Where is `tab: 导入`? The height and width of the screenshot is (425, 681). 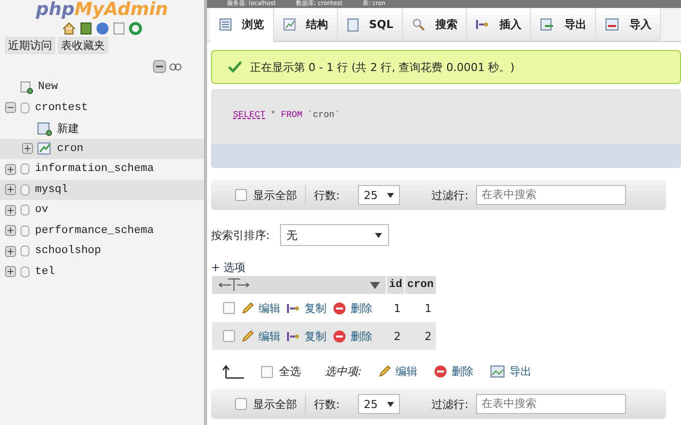
tab: 导入 is located at coordinates (629, 24).